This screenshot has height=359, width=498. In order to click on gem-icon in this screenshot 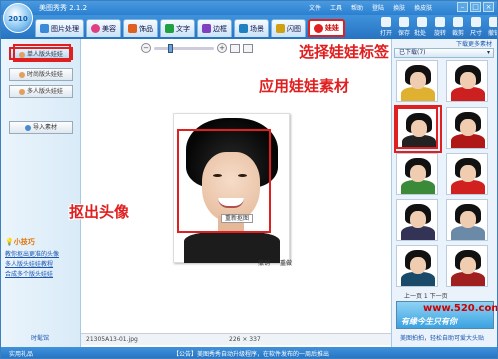, I will do `click(132, 28)`.